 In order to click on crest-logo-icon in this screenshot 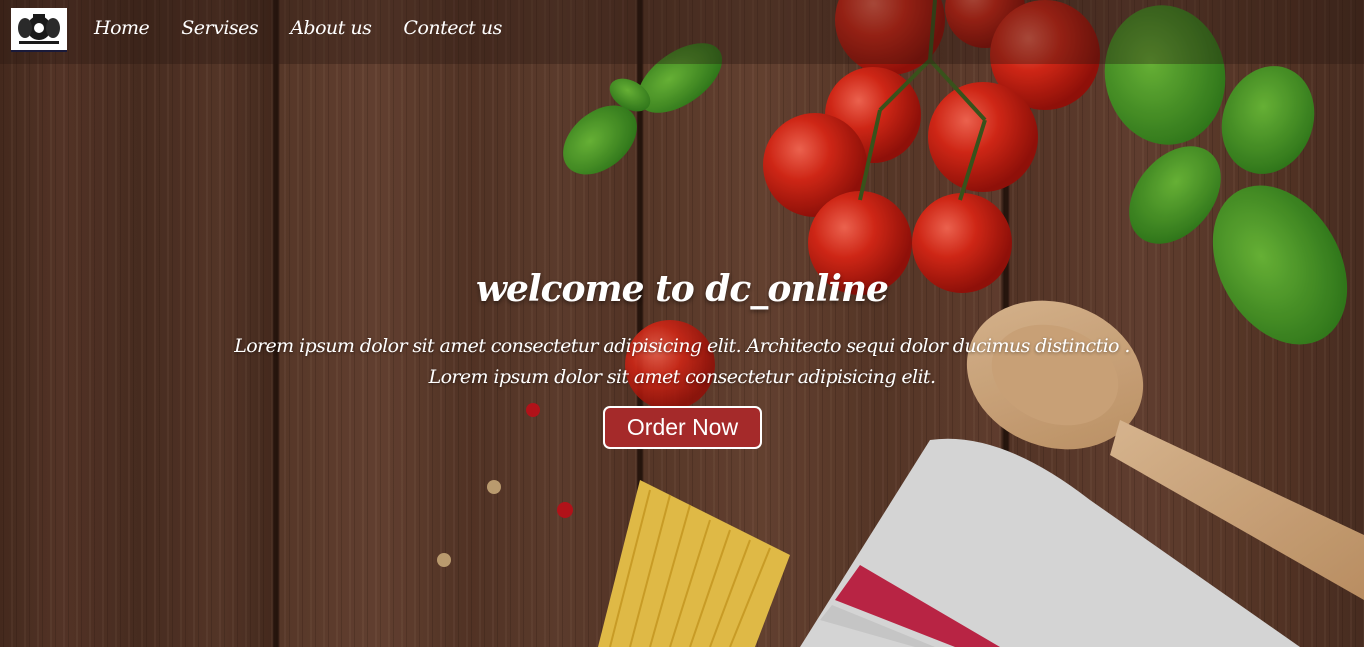, I will do `click(39, 29)`.